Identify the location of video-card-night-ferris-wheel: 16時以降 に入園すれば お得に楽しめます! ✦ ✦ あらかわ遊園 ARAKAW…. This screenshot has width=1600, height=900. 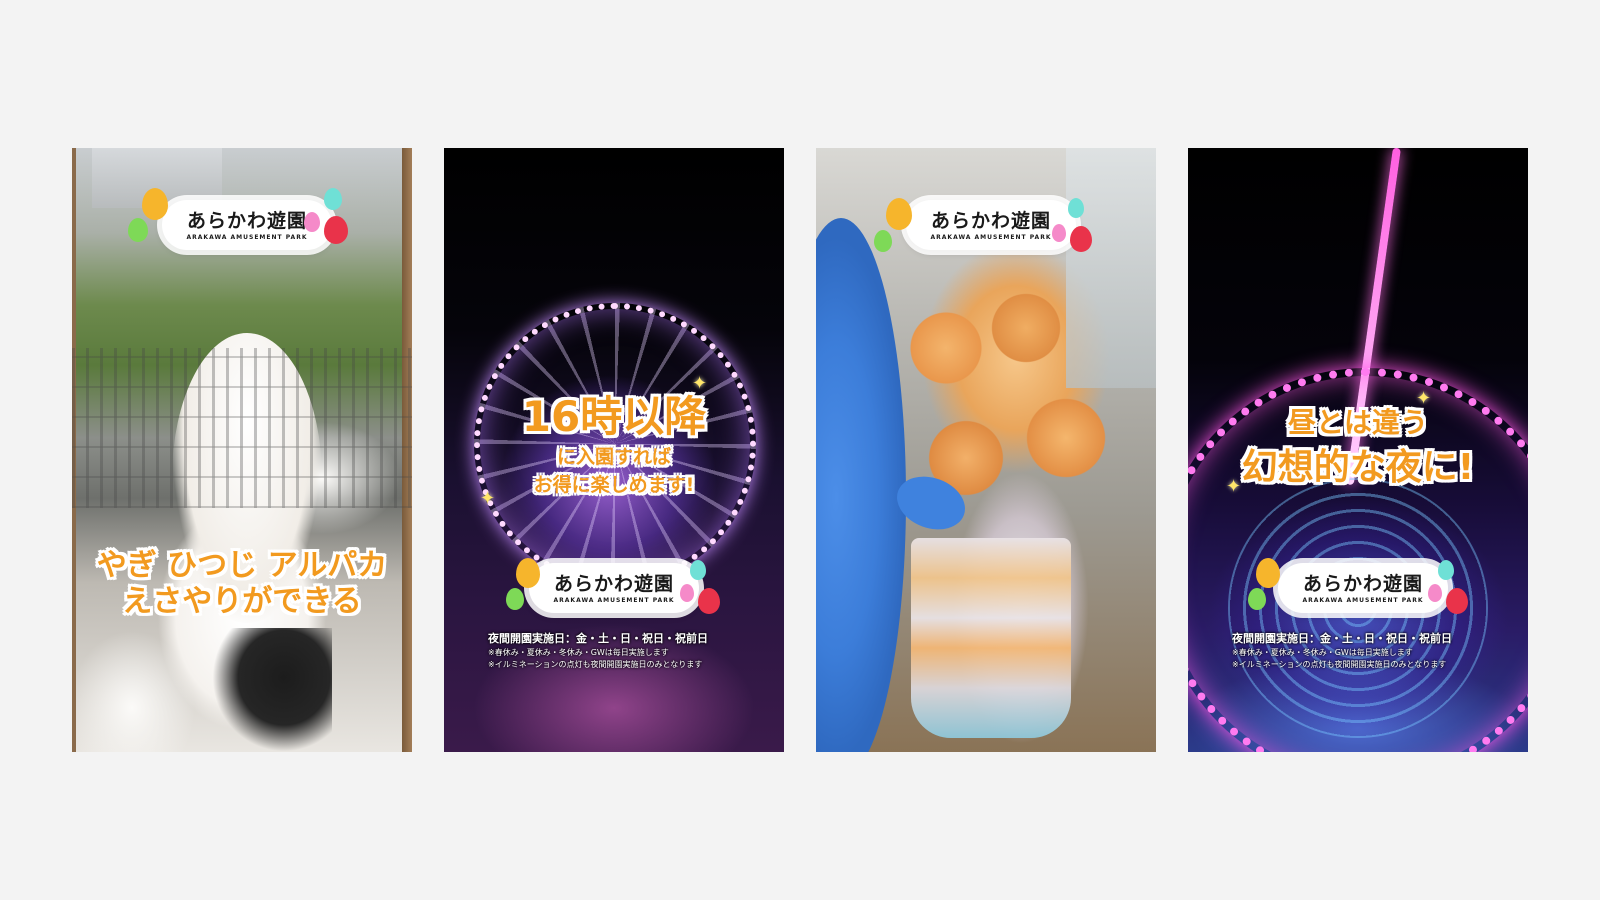
(614, 450).